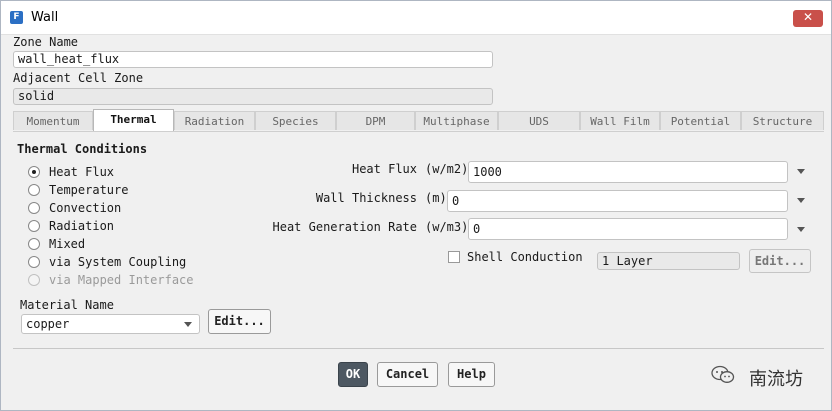 The height and width of the screenshot is (411, 832). What do you see at coordinates (801, 200) in the screenshot?
I see `wall-thickness-dropdown-icon` at bounding box center [801, 200].